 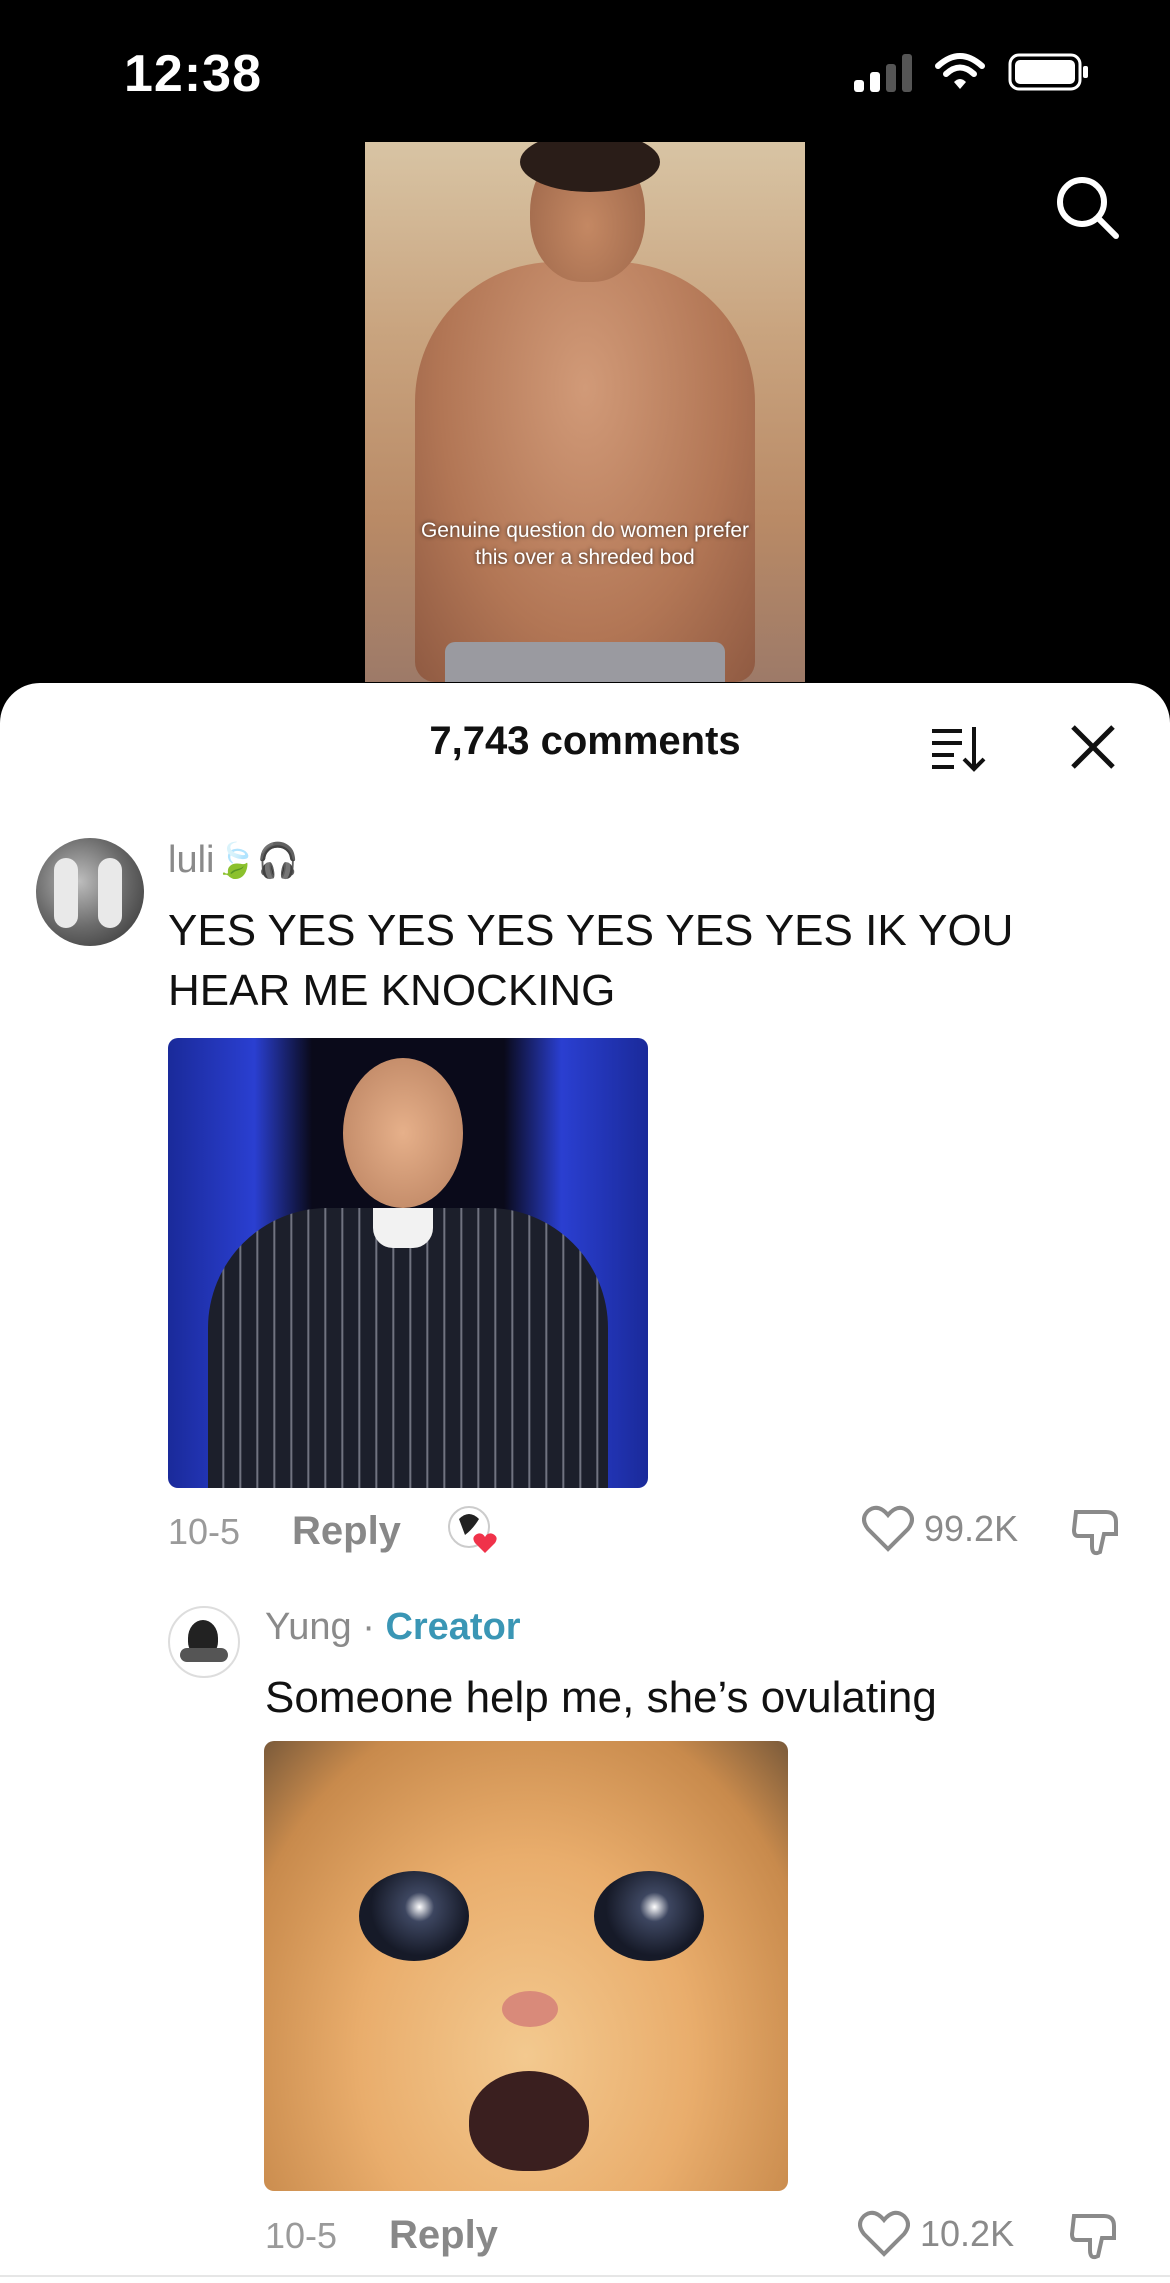 What do you see at coordinates (585, 662) in the screenshot?
I see `video-person-shorts` at bounding box center [585, 662].